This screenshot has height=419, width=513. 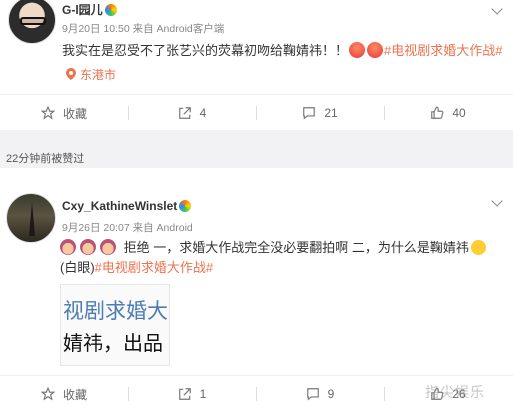 What do you see at coordinates (115, 311) in the screenshot?
I see `thumbnail-text-line-1: 视剧求婚大` at bounding box center [115, 311].